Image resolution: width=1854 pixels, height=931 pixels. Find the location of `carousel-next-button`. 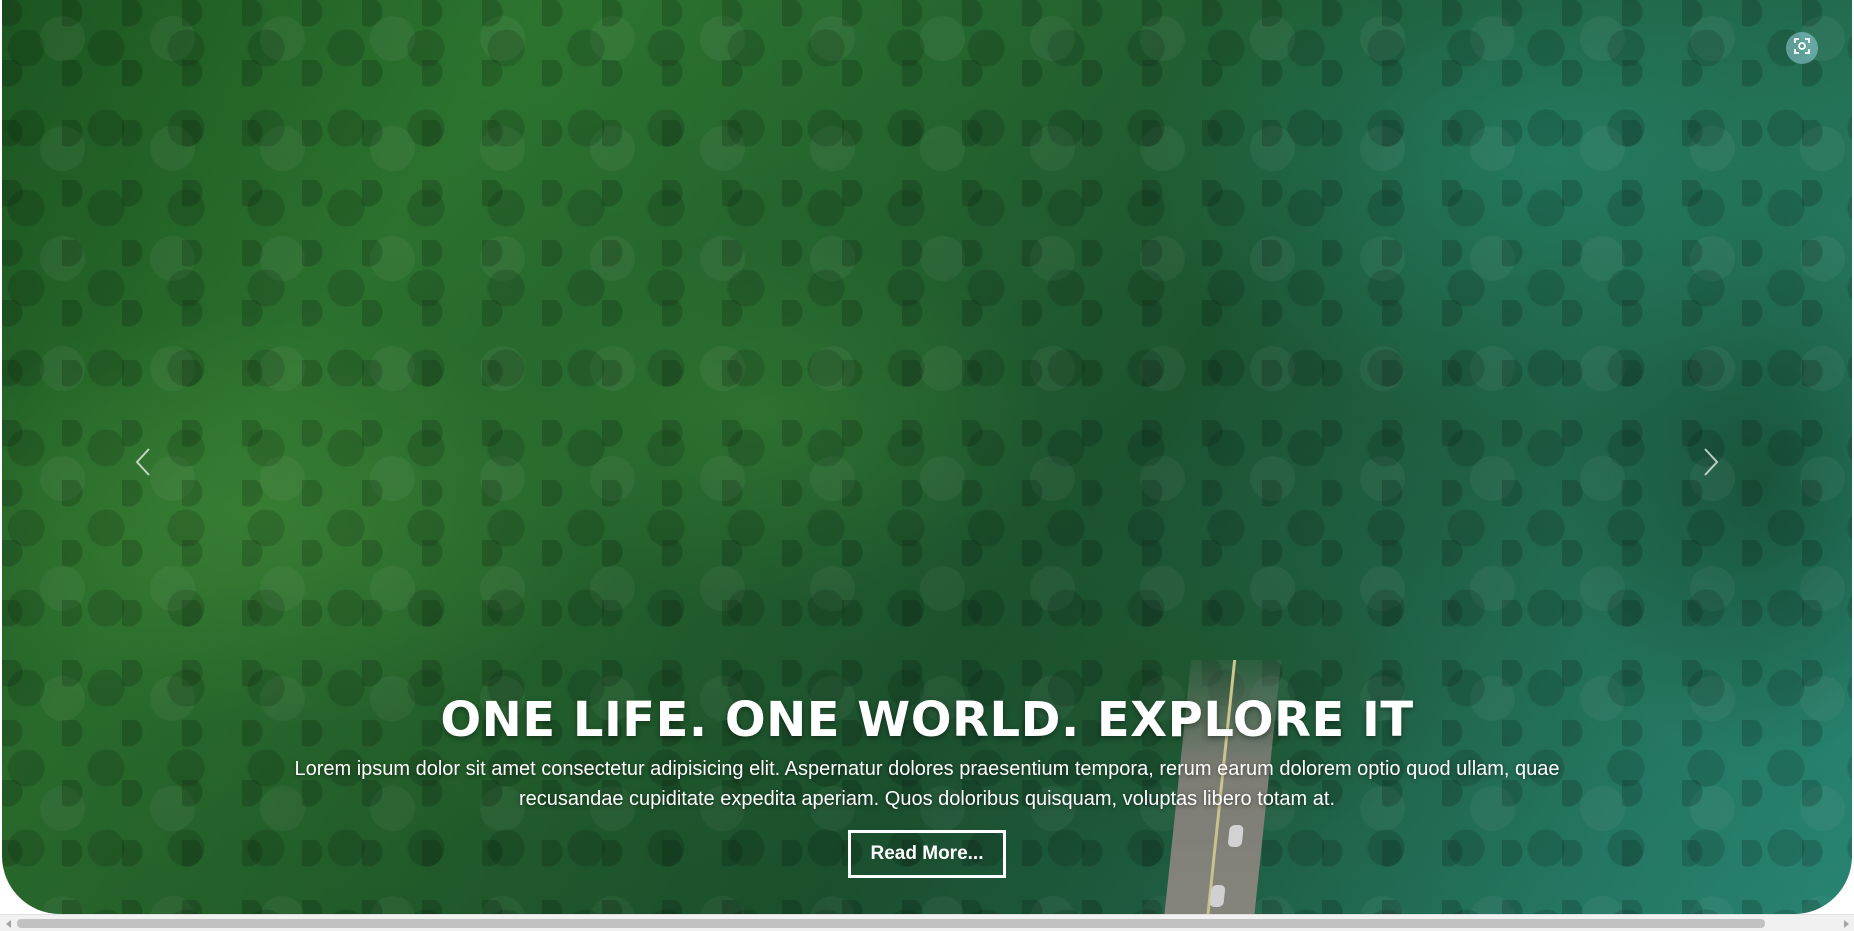

carousel-next-button is located at coordinates (1711, 464).